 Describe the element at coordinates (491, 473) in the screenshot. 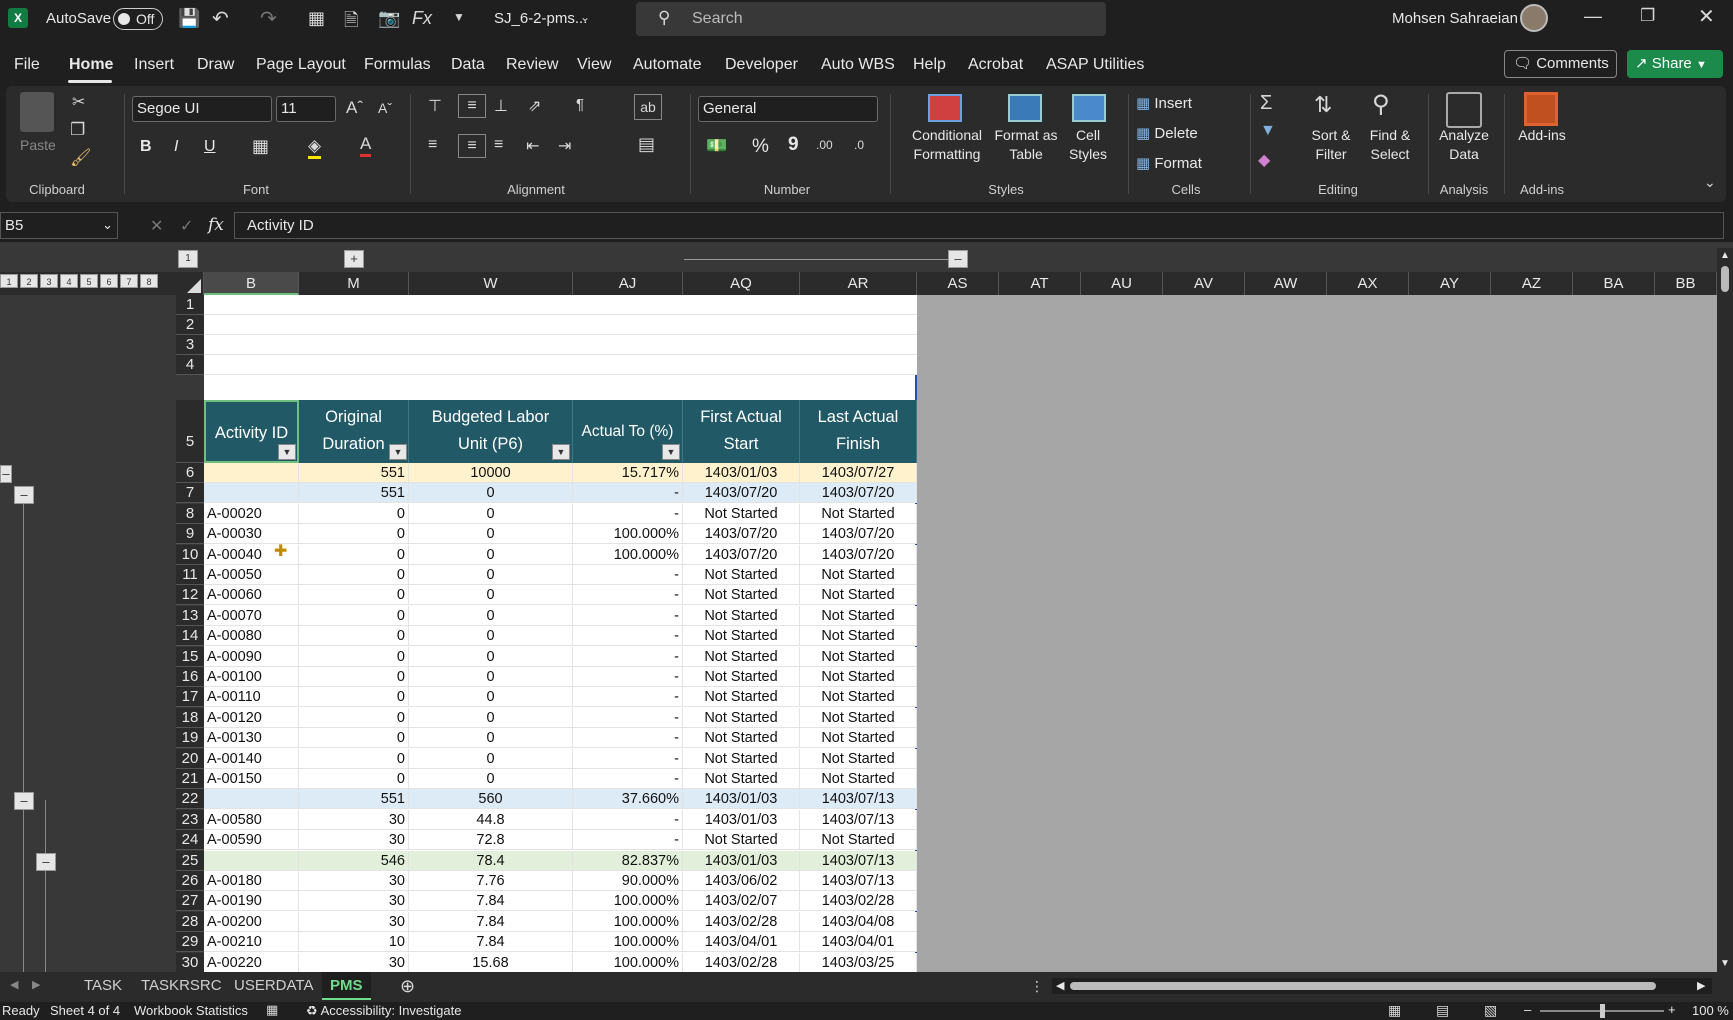

I see `cell-w-6: 10000` at that location.